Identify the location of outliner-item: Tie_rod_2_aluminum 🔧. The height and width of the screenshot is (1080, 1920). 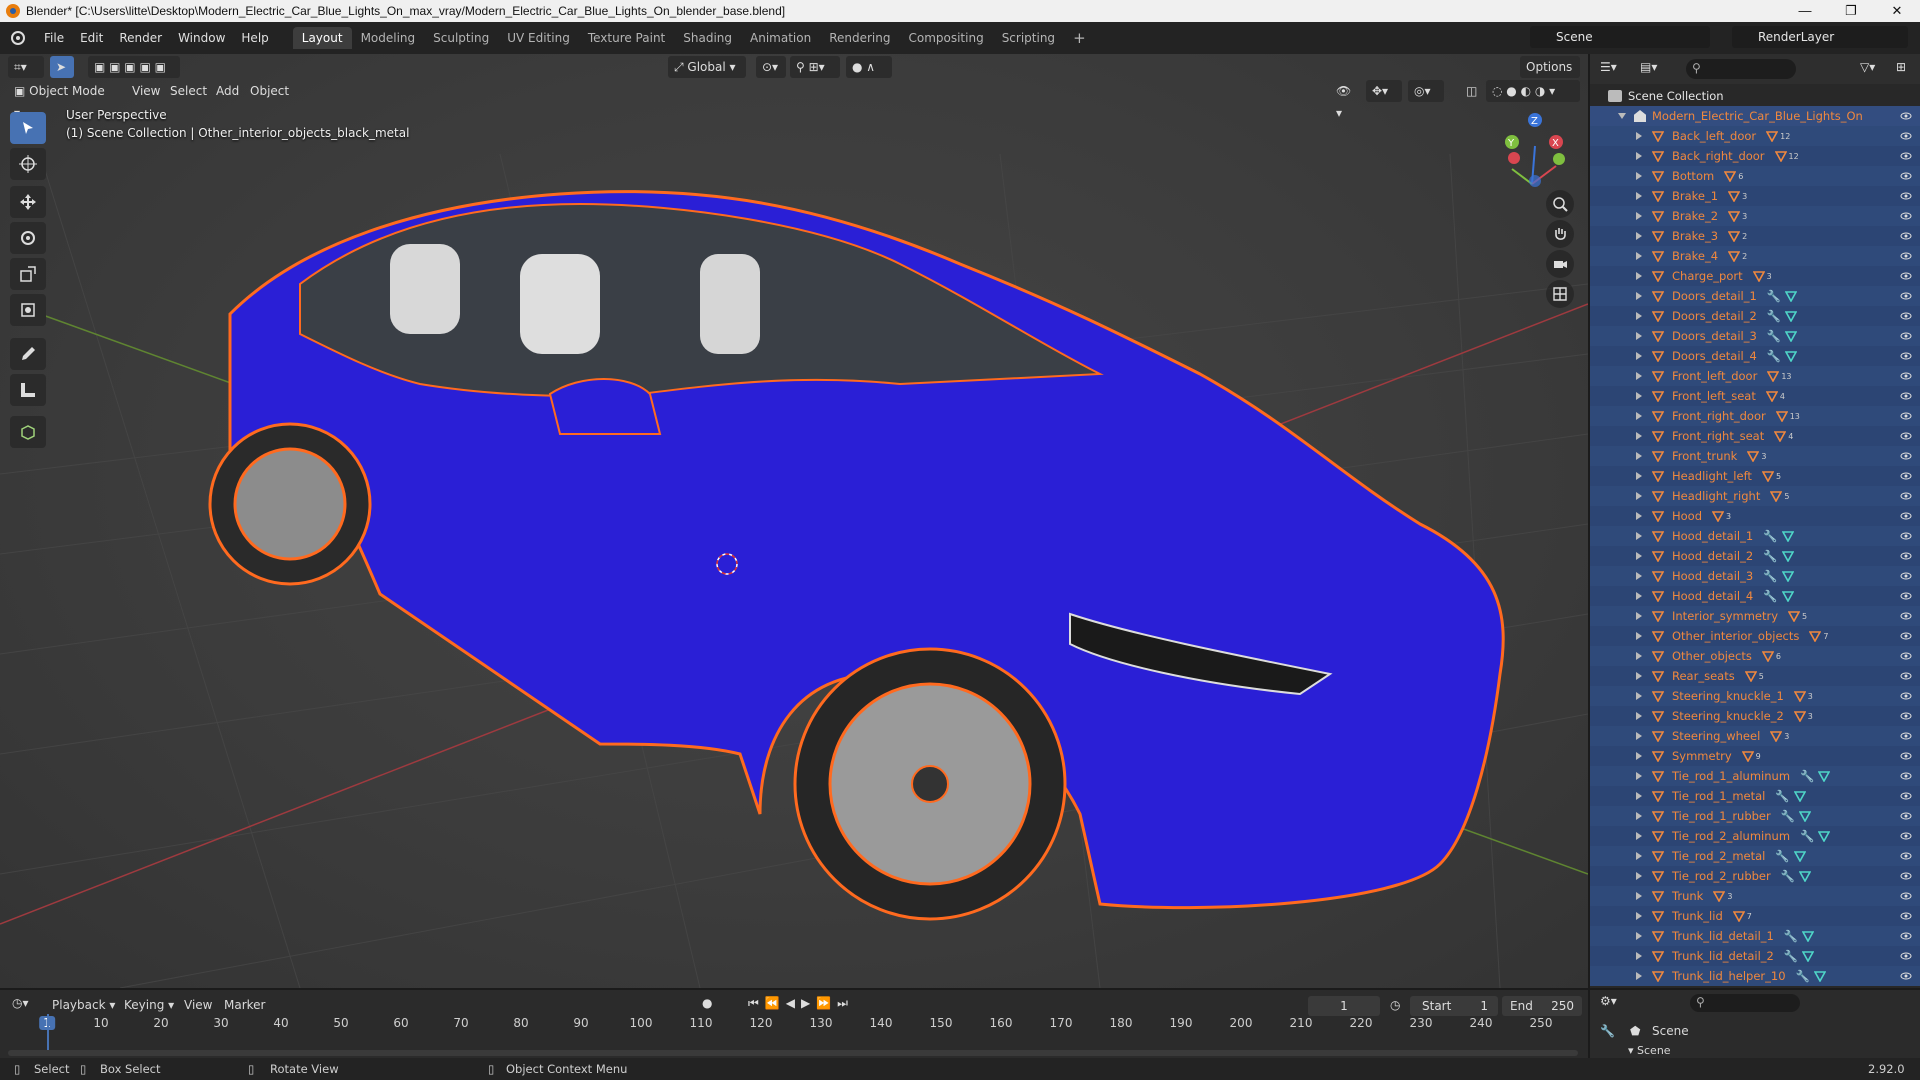
(1755, 836).